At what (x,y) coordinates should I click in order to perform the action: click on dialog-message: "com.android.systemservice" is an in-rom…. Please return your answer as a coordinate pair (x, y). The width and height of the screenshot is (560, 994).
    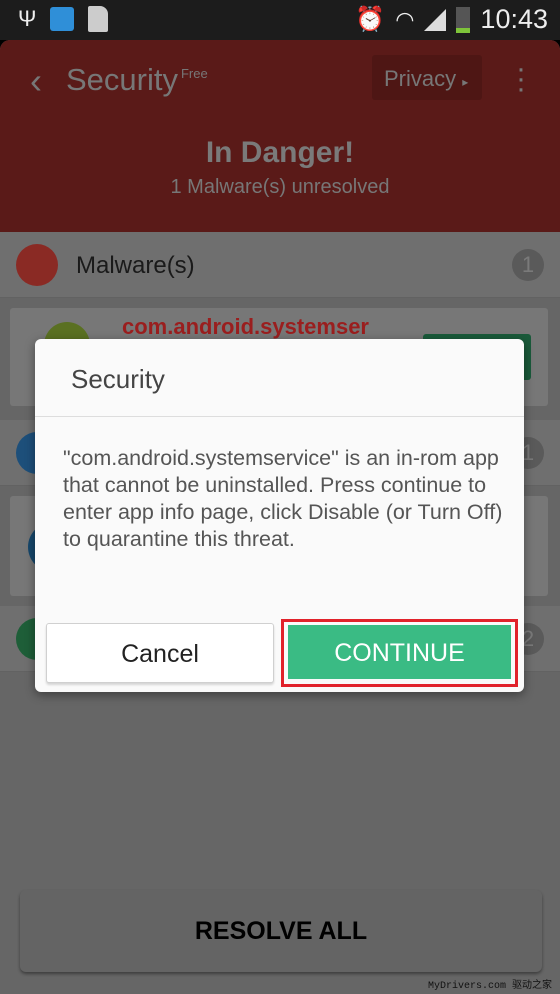
    Looking at the image, I should click on (283, 498).